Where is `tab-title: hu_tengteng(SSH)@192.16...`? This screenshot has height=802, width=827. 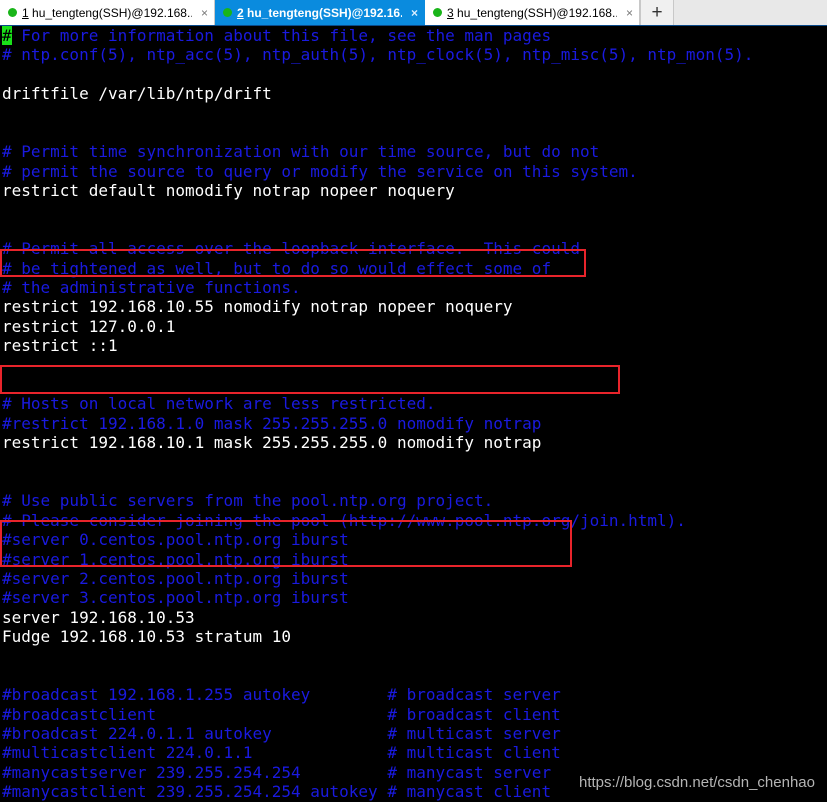
tab-title: hu_tengteng(SSH)@192.16... is located at coordinates (322, 12).